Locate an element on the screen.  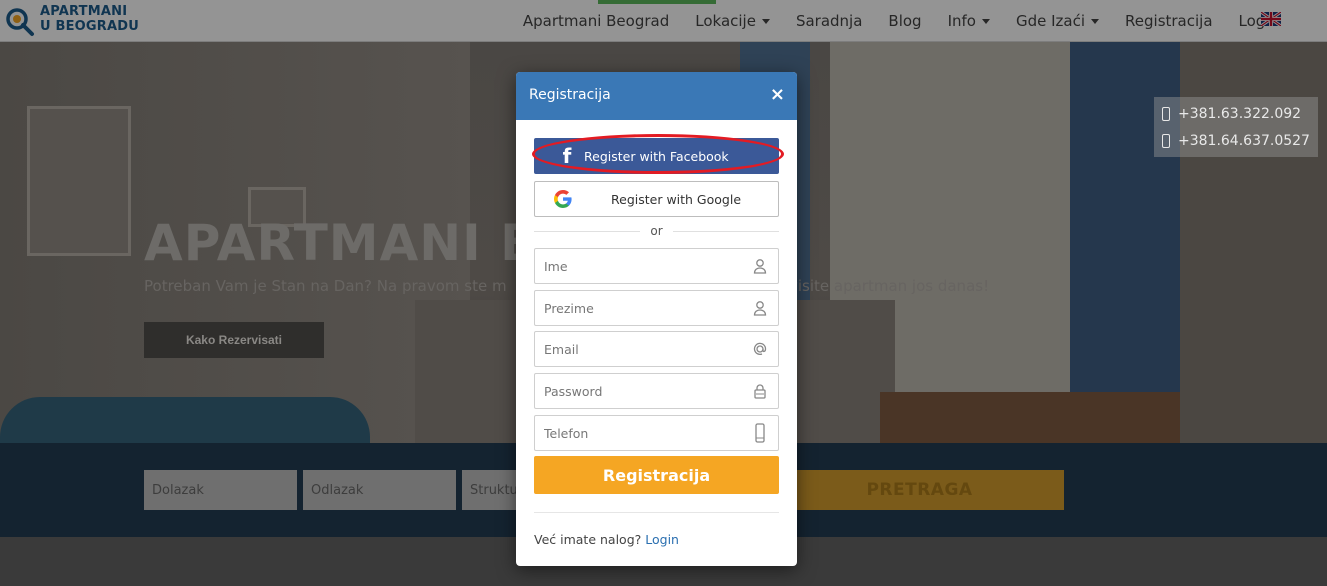
modal-divider is located at coordinates (656, 512).